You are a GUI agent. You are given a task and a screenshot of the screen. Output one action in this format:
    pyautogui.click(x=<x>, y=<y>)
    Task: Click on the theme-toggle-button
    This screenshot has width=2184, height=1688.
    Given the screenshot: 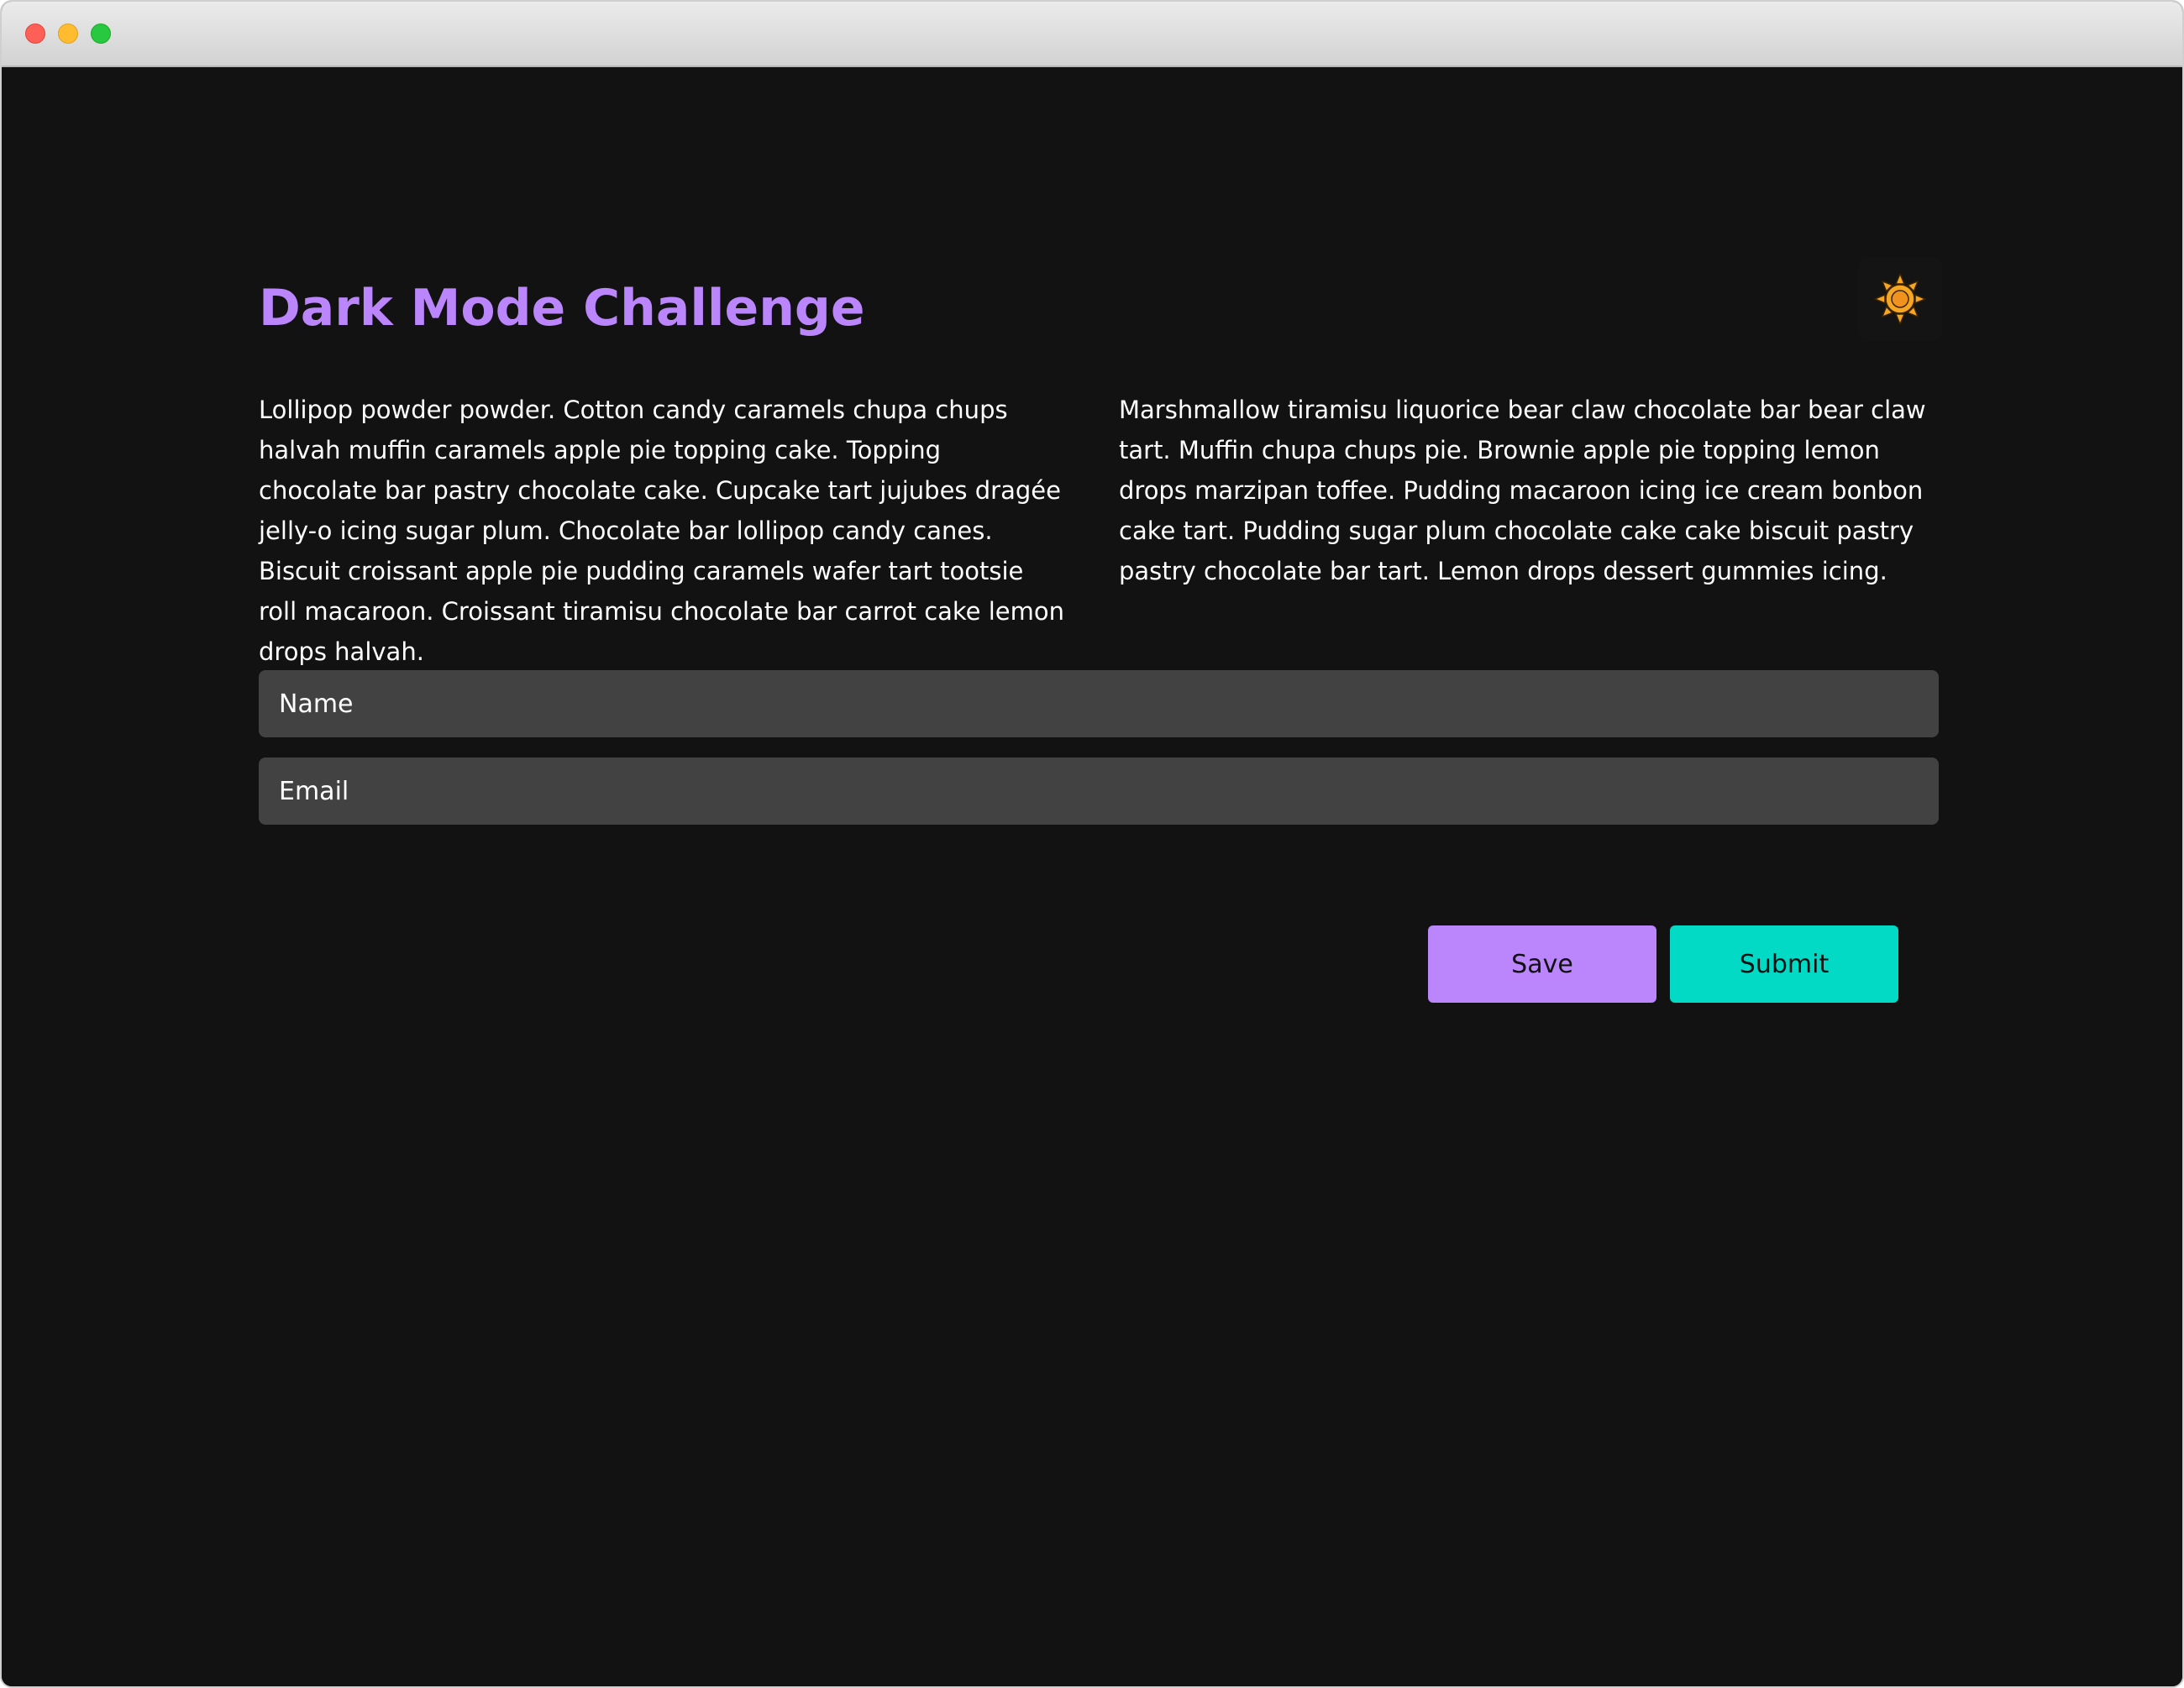 What is the action you would take?
    pyautogui.click(x=1900, y=299)
    